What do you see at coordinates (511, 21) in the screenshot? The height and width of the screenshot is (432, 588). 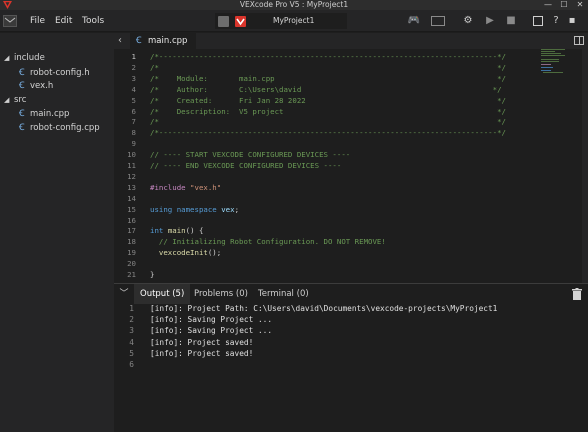 I see `stop-icon: ■` at bounding box center [511, 21].